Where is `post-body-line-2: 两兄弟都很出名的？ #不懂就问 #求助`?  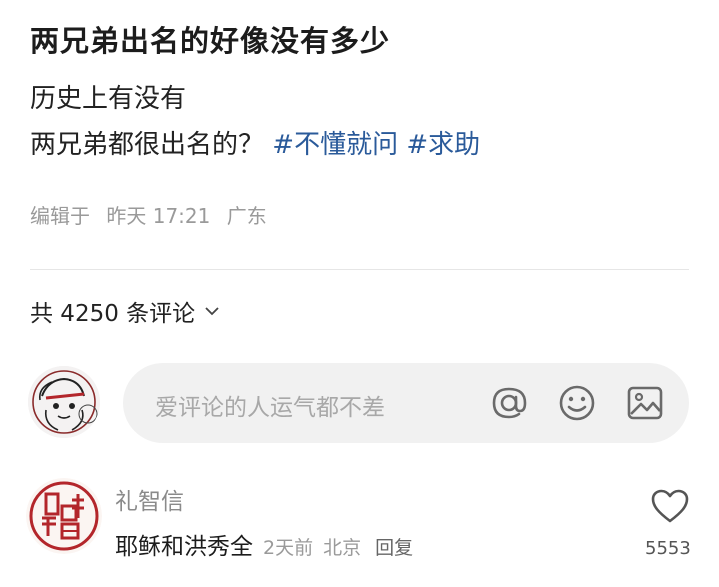
post-body-line-2: 两兄弟都很出名的？ #不懂就问 #求助 is located at coordinates (255, 142).